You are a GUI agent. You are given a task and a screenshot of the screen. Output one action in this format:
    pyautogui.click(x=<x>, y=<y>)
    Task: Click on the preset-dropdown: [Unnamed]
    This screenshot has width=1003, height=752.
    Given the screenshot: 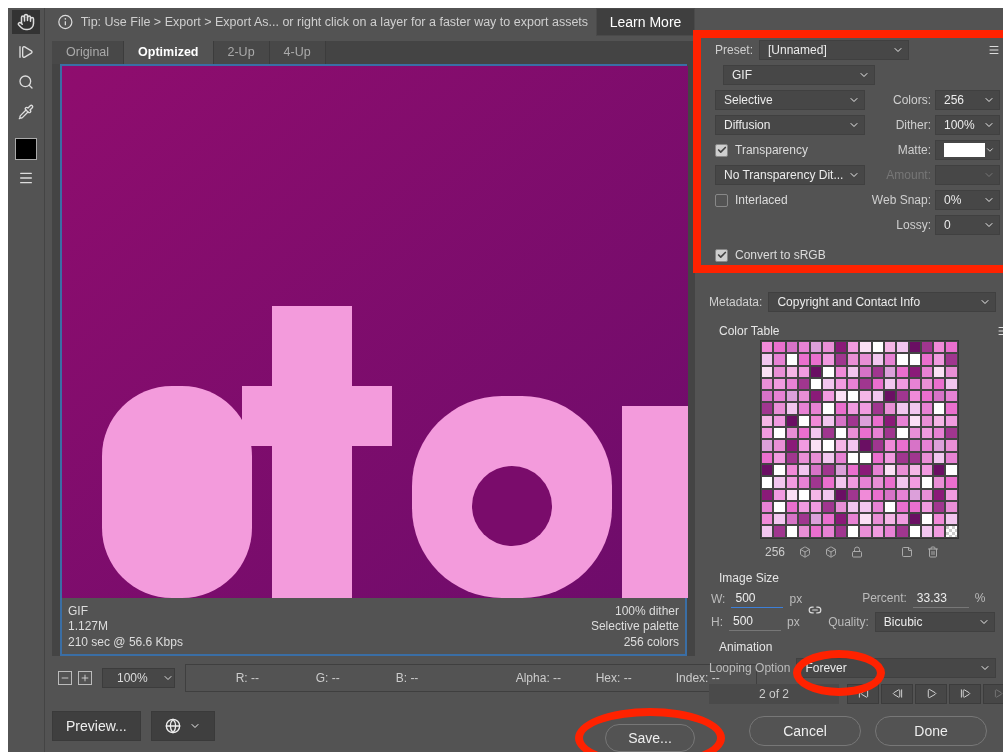 What is the action you would take?
    pyautogui.click(x=834, y=50)
    